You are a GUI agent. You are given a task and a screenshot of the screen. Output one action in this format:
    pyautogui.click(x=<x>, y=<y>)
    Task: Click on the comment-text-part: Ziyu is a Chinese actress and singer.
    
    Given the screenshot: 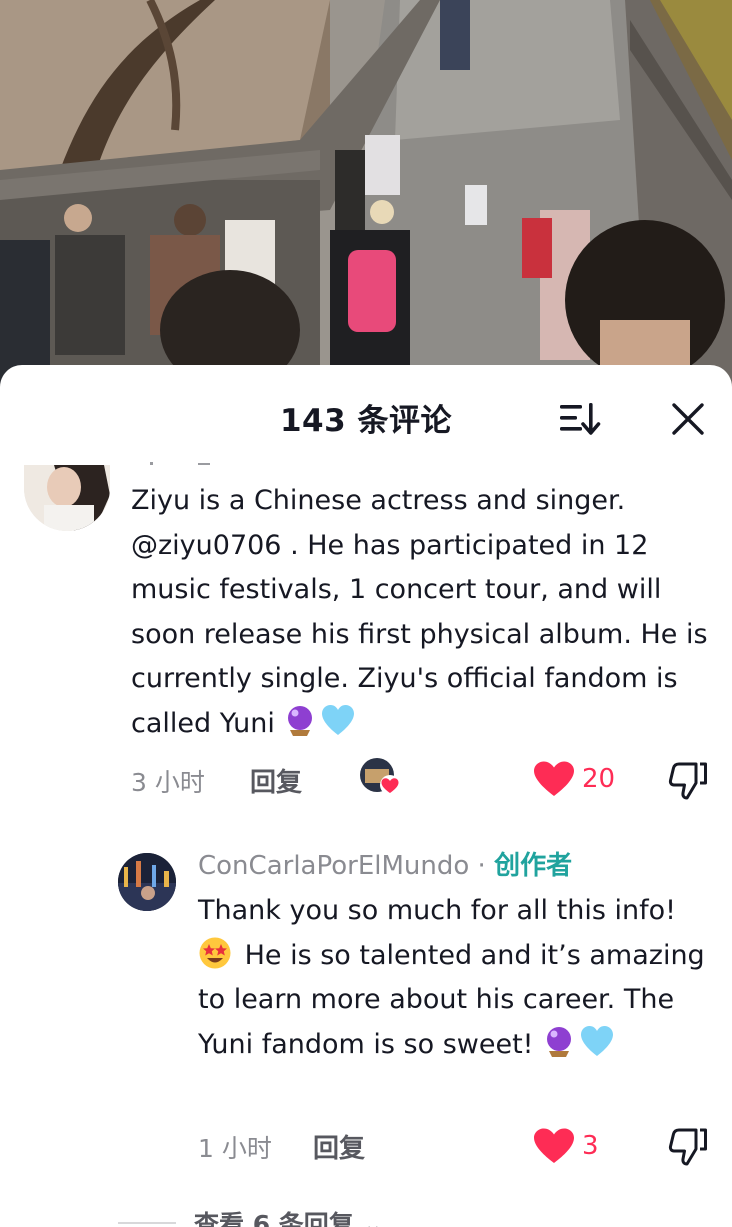 What is the action you would take?
    pyautogui.click(x=378, y=500)
    